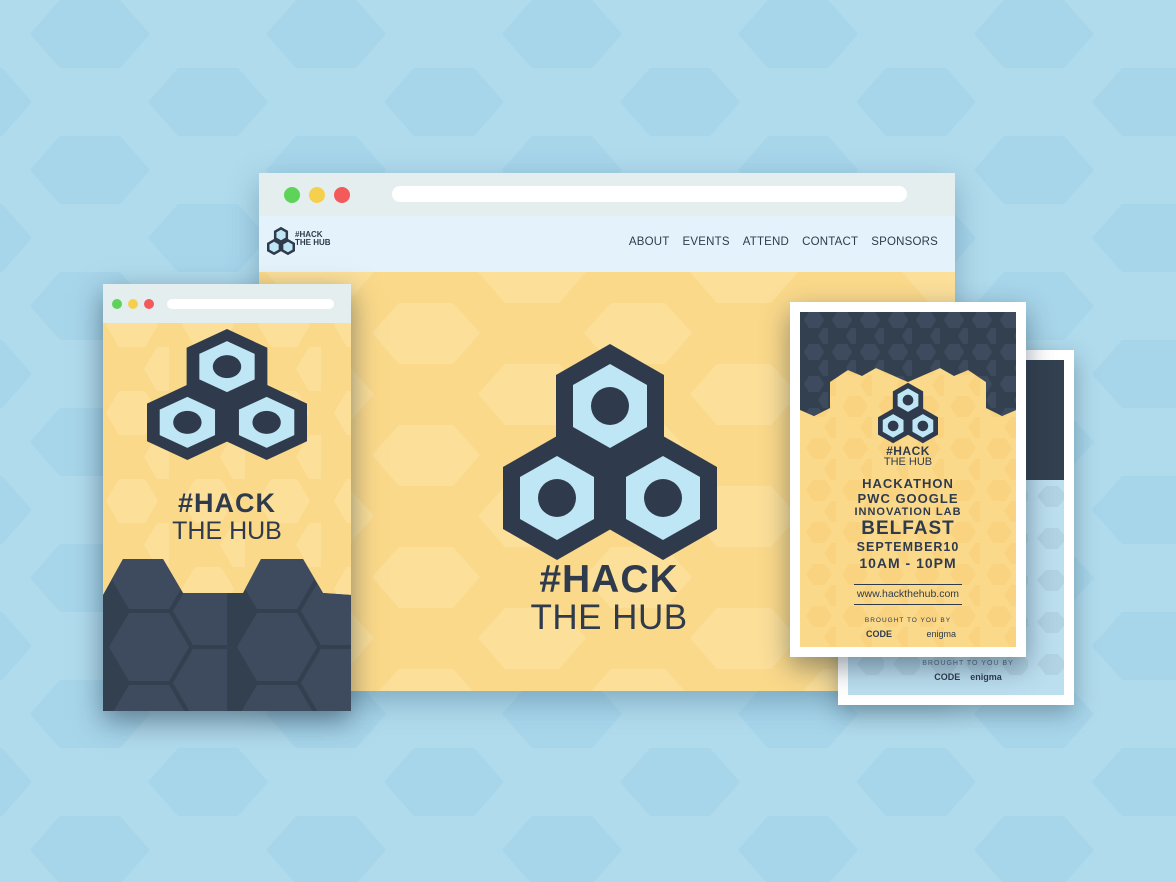  I want to click on hero-title-line2: THE HUB, so click(609, 617).